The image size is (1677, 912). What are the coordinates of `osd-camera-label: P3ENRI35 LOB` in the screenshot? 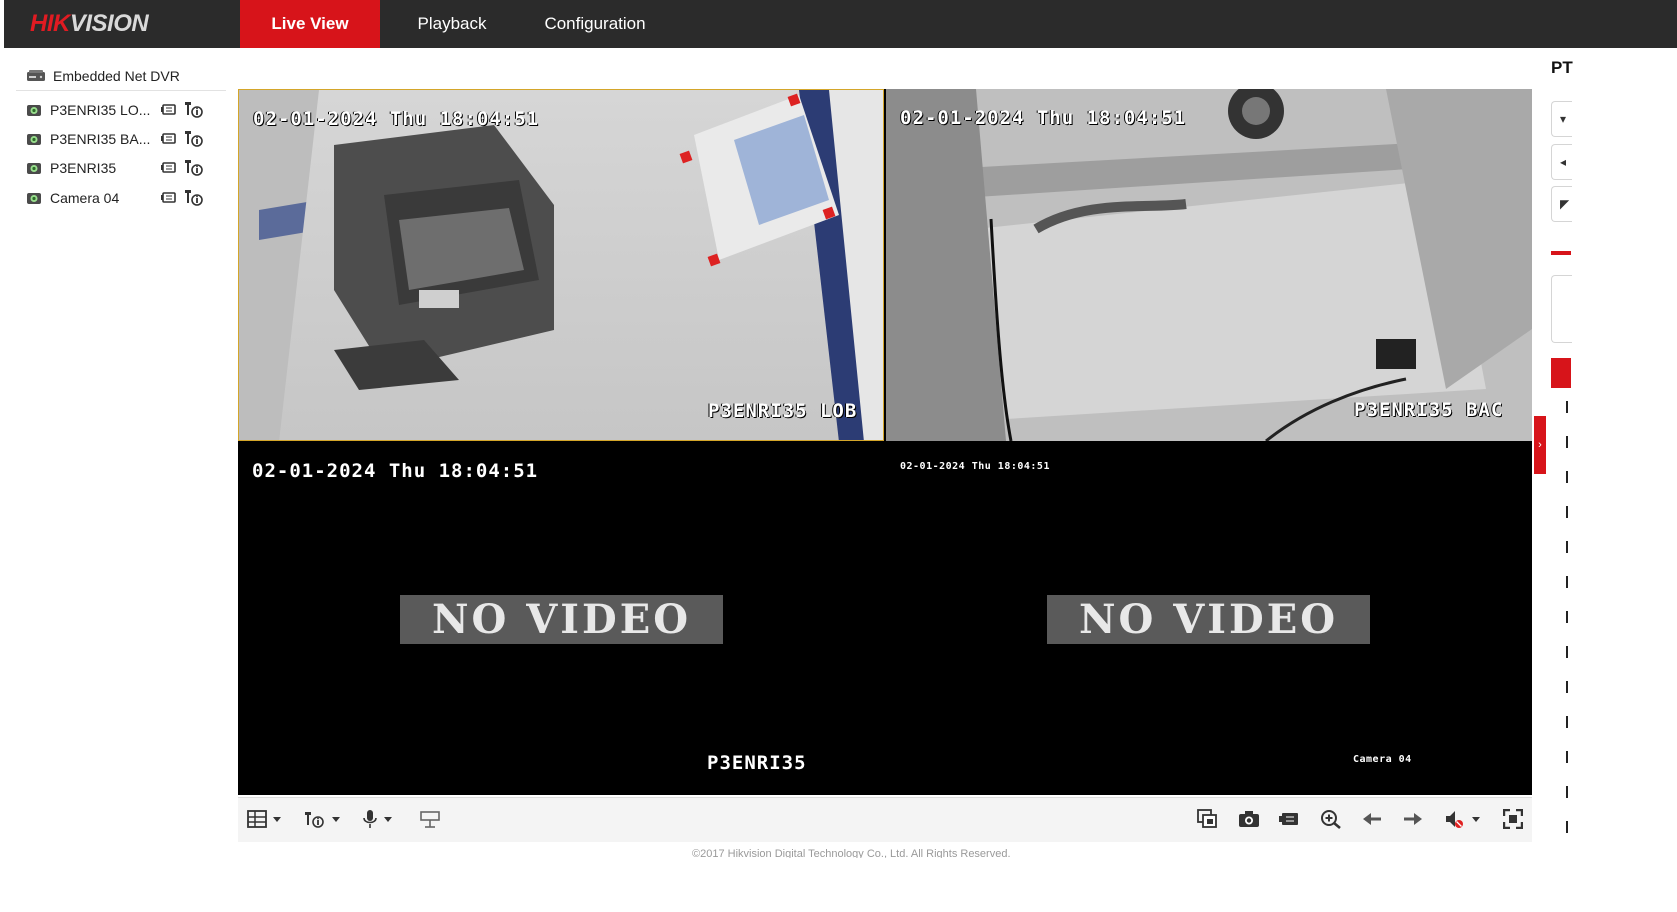 It's located at (783, 411).